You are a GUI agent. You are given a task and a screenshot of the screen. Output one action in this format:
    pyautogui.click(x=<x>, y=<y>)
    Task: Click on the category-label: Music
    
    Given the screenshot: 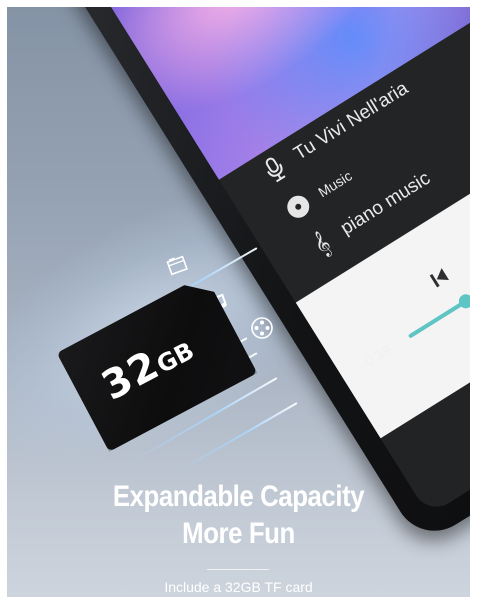 What is the action you would take?
    pyautogui.click(x=335, y=184)
    